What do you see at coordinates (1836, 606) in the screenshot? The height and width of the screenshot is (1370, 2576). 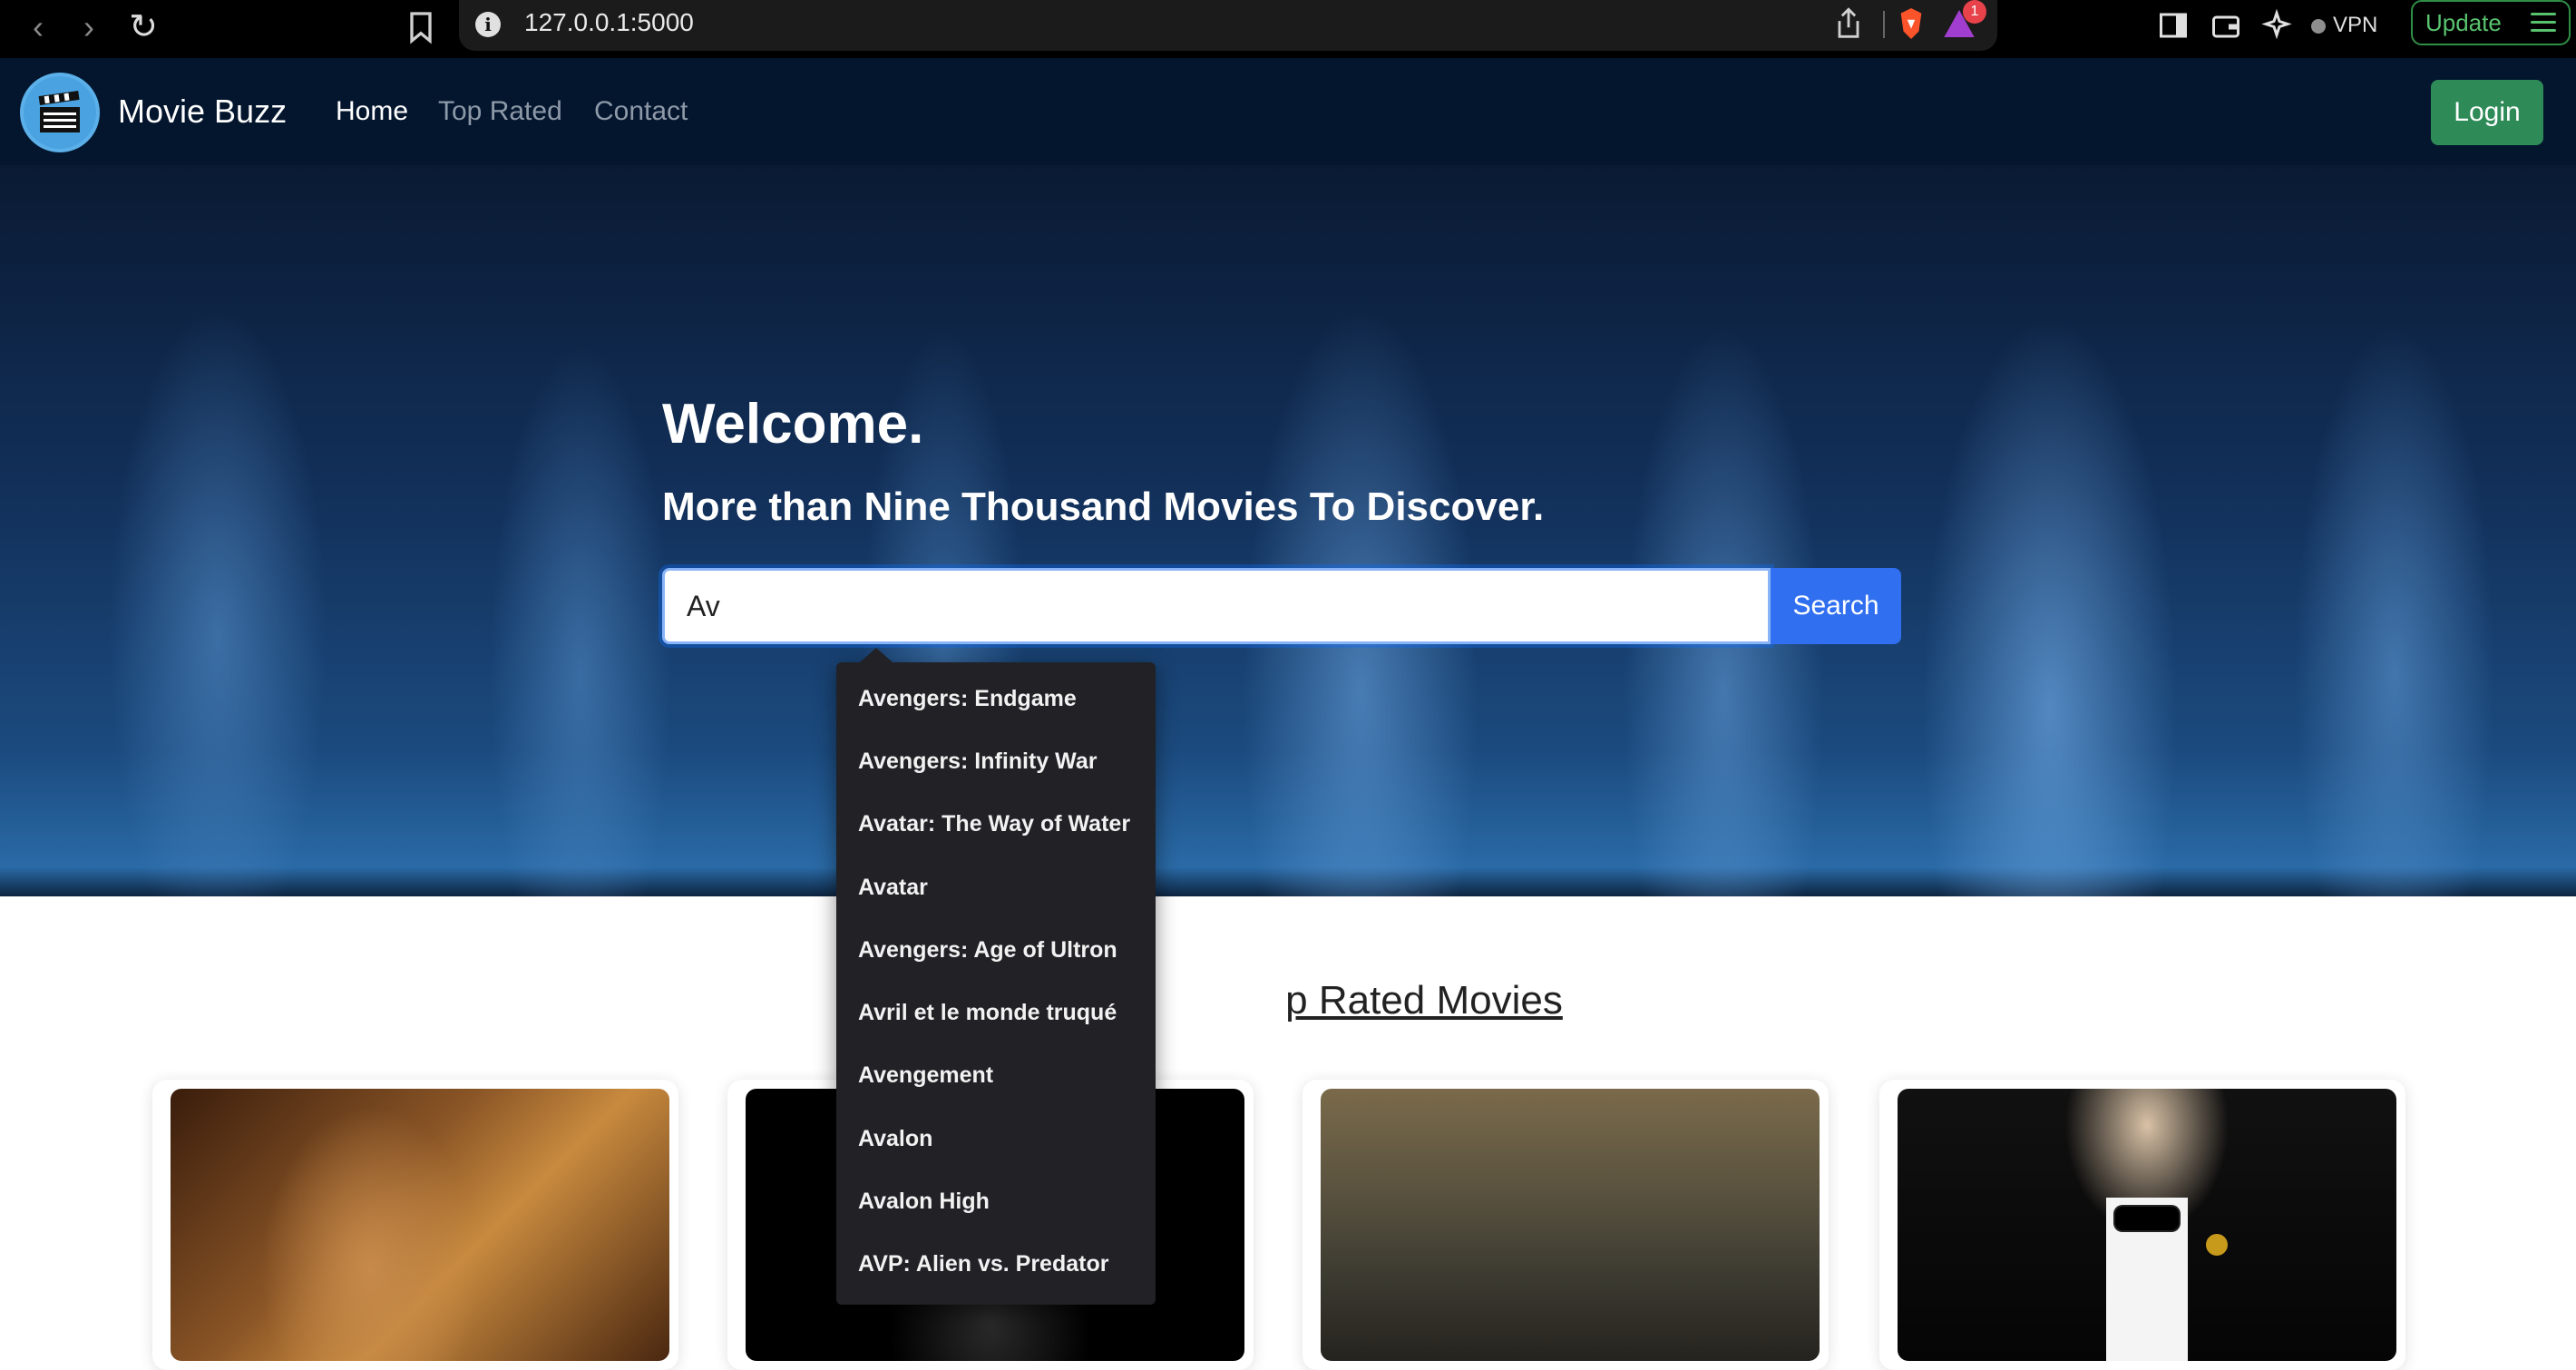 I see `search-button: Search` at bounding box center [1836, 606].